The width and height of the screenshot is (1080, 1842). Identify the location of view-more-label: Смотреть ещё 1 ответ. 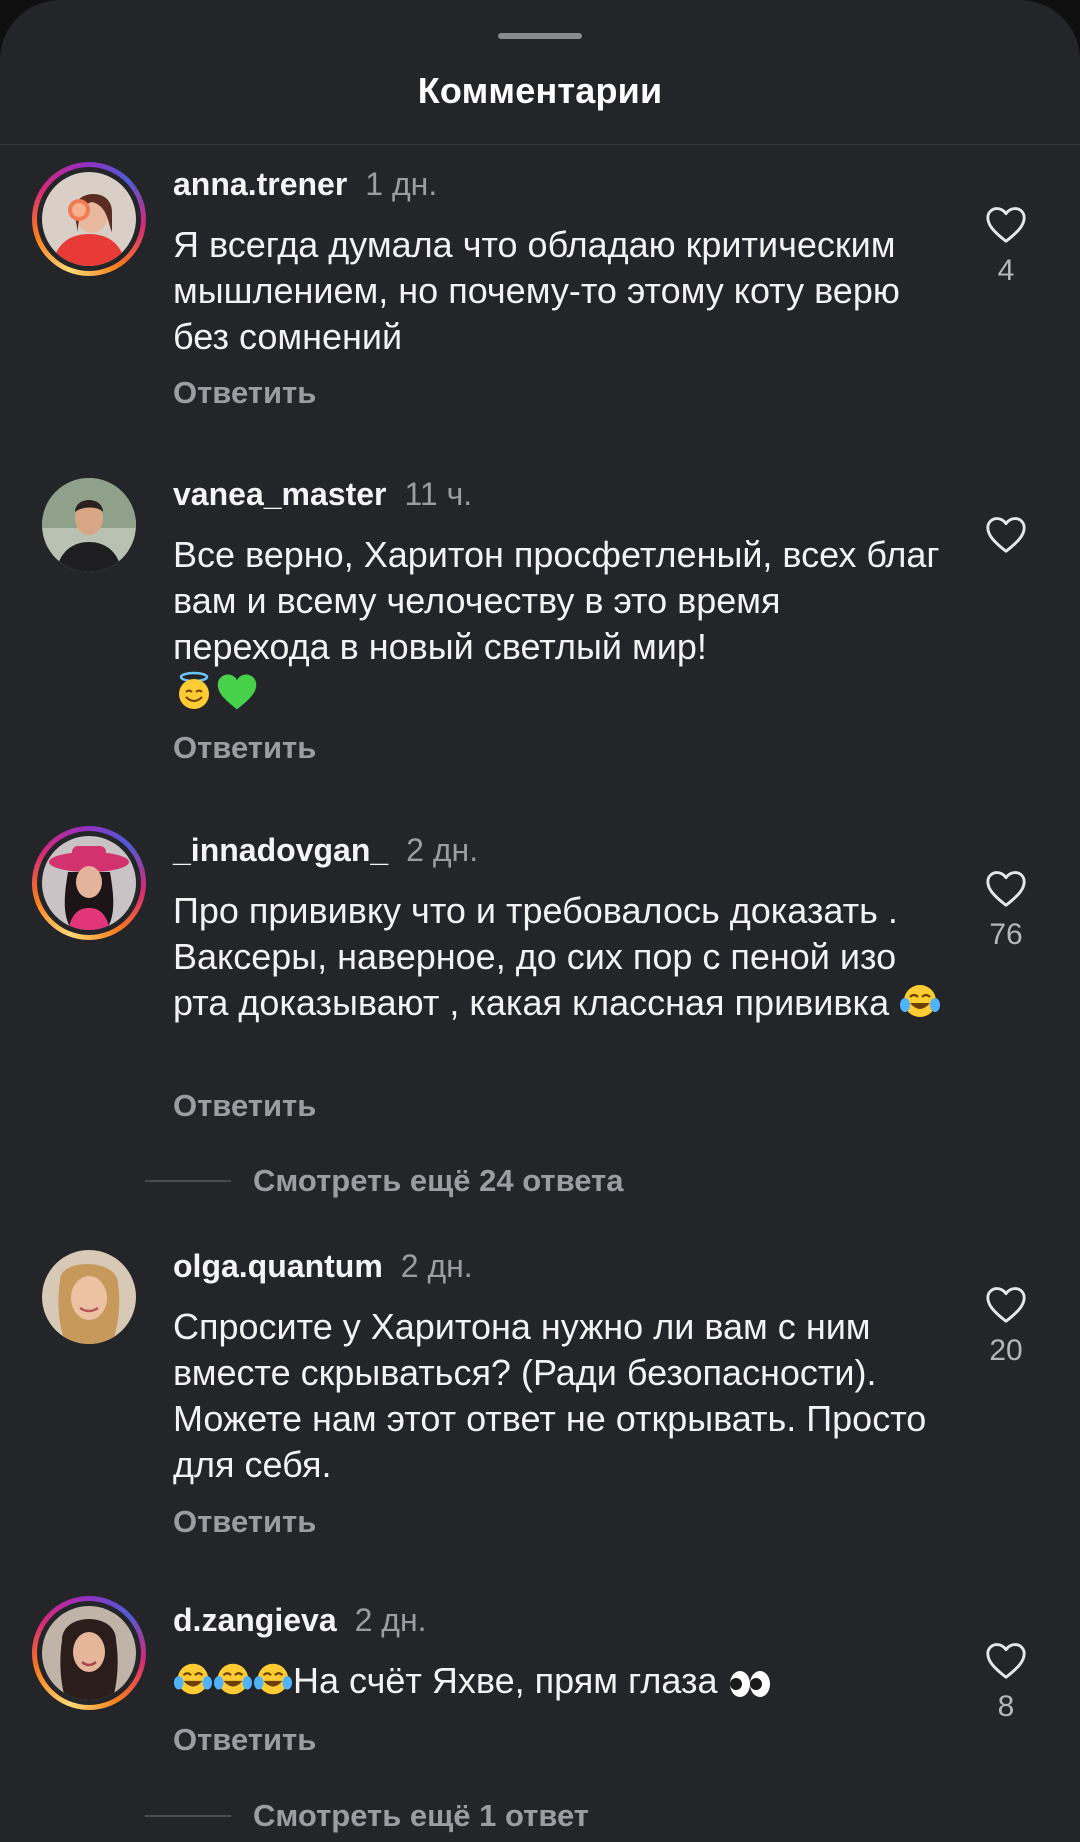
(421, 1815).